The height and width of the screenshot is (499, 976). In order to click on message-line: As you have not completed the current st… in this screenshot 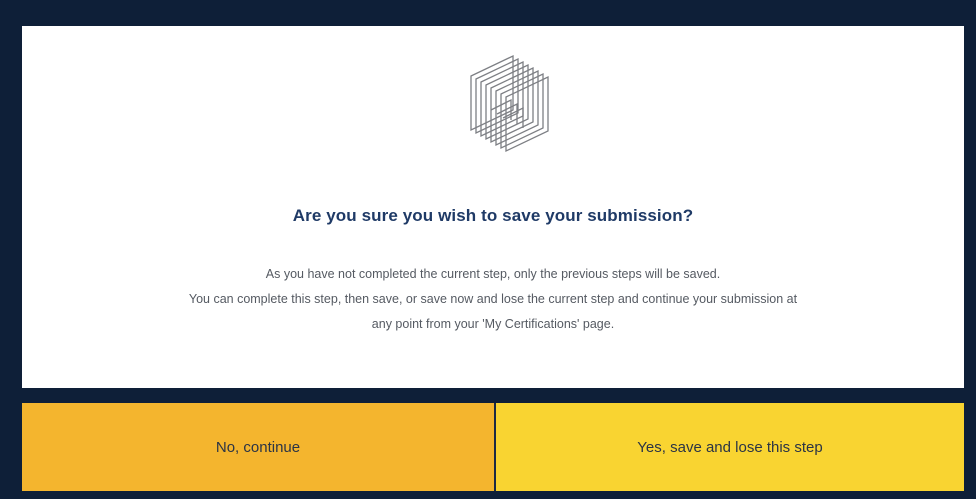, I will do `click(493, 274)`.